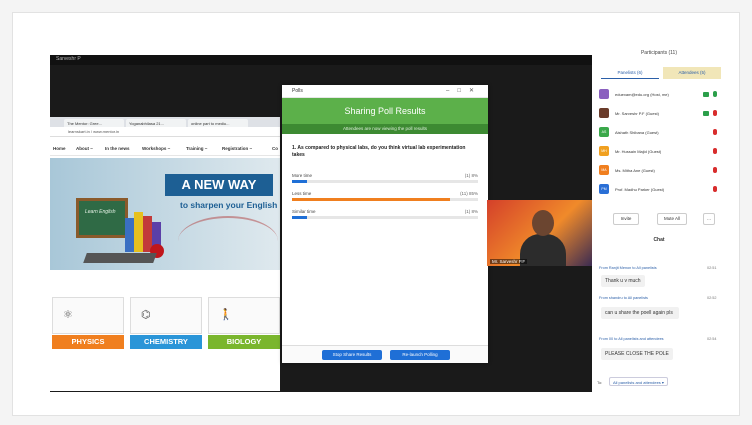 The image size is (752, 425). Describe the element at coordinates (469, 193) in the screenshot. I see `option-percent: (11) 85%` at that location.